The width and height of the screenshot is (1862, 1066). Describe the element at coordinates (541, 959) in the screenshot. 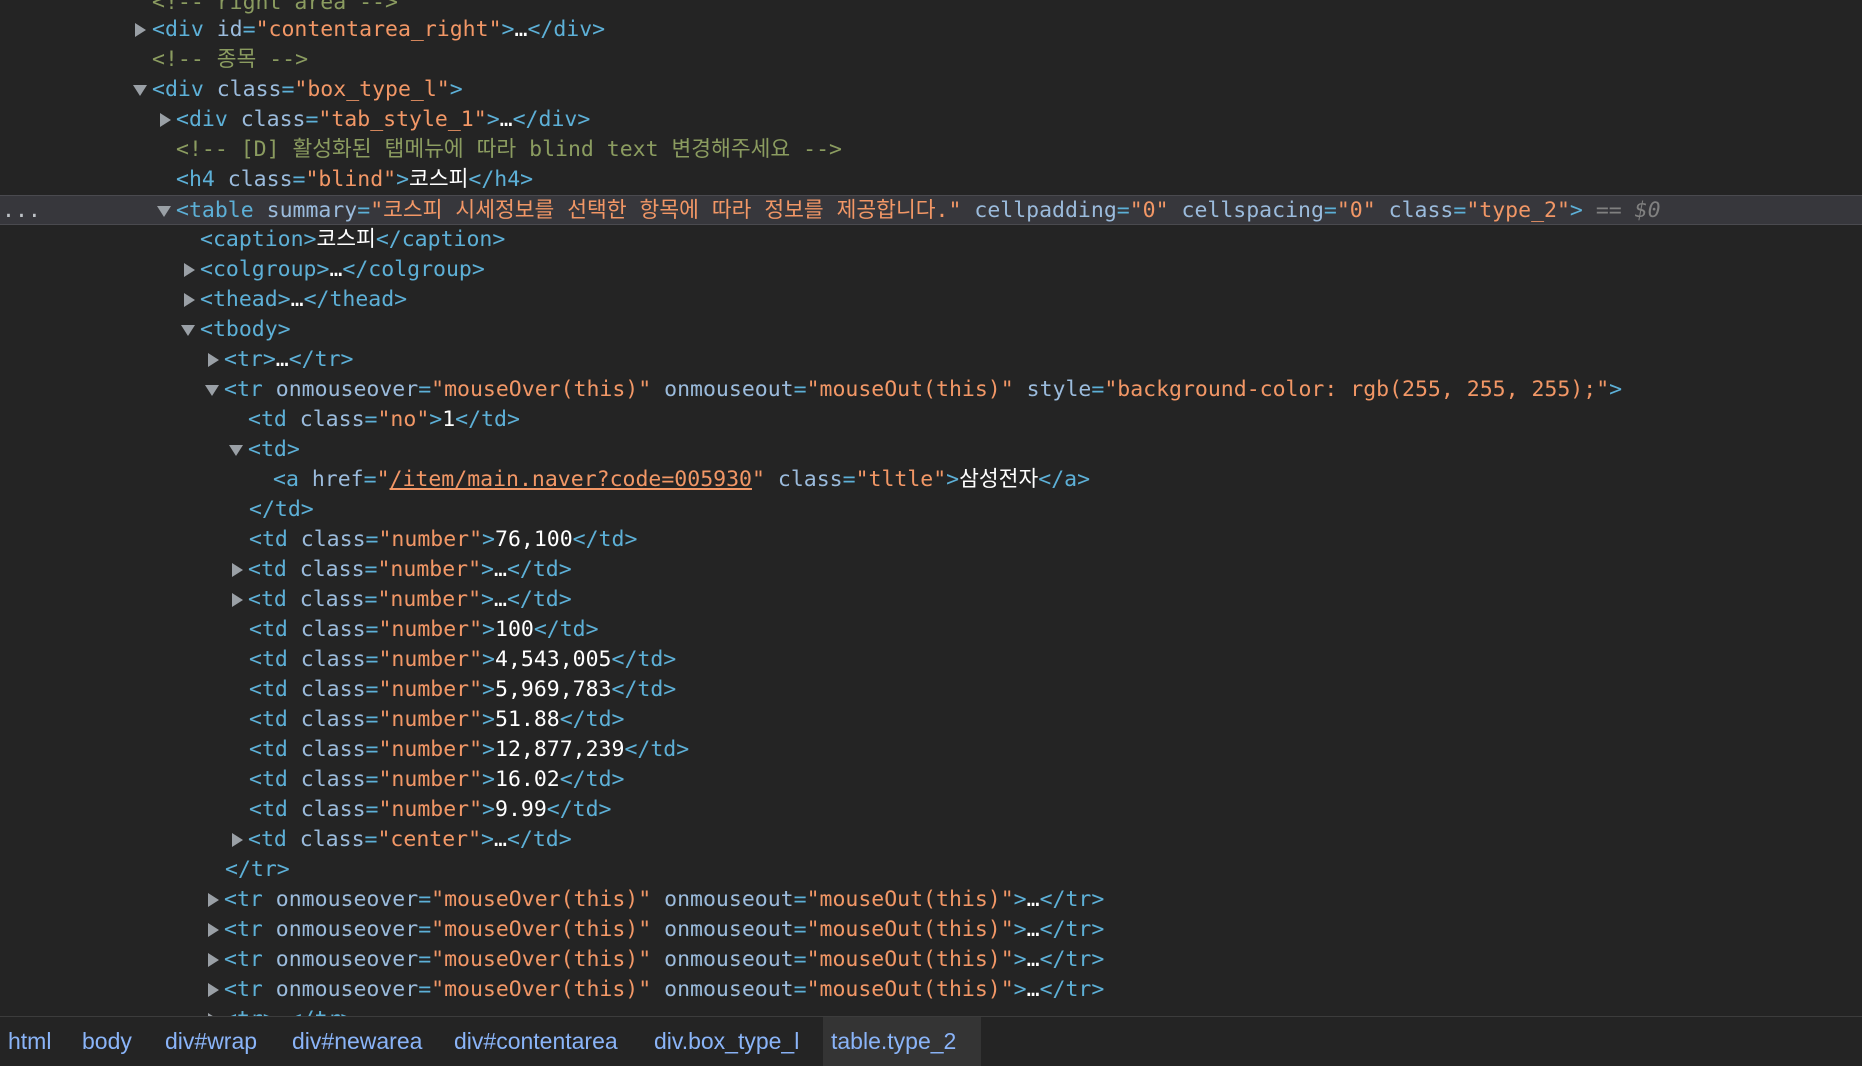

I see `attr-value: "mouseOver(this)"` at that location.